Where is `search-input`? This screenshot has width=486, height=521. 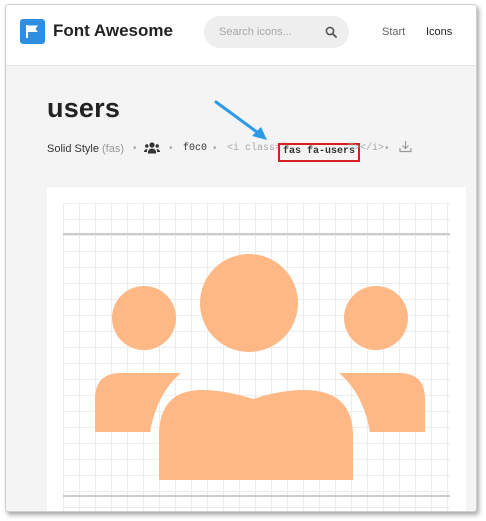
search-input is located at coordinates (266, 32).